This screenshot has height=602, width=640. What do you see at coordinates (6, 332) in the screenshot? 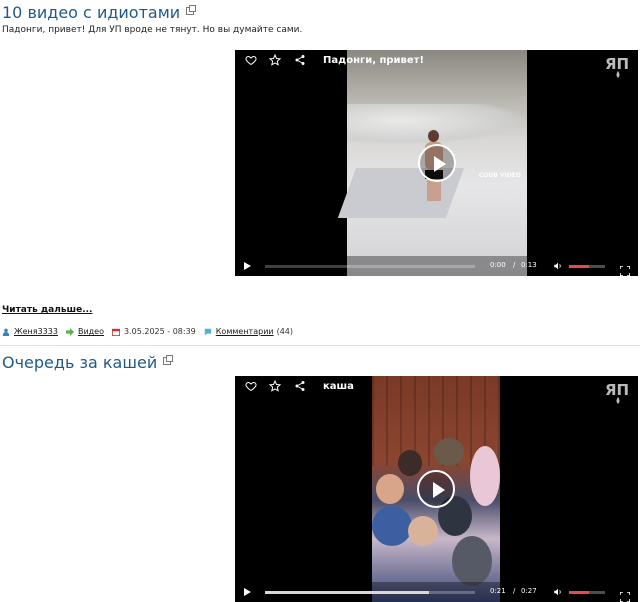
I see `user-icon` at bounding box center [6, 332].